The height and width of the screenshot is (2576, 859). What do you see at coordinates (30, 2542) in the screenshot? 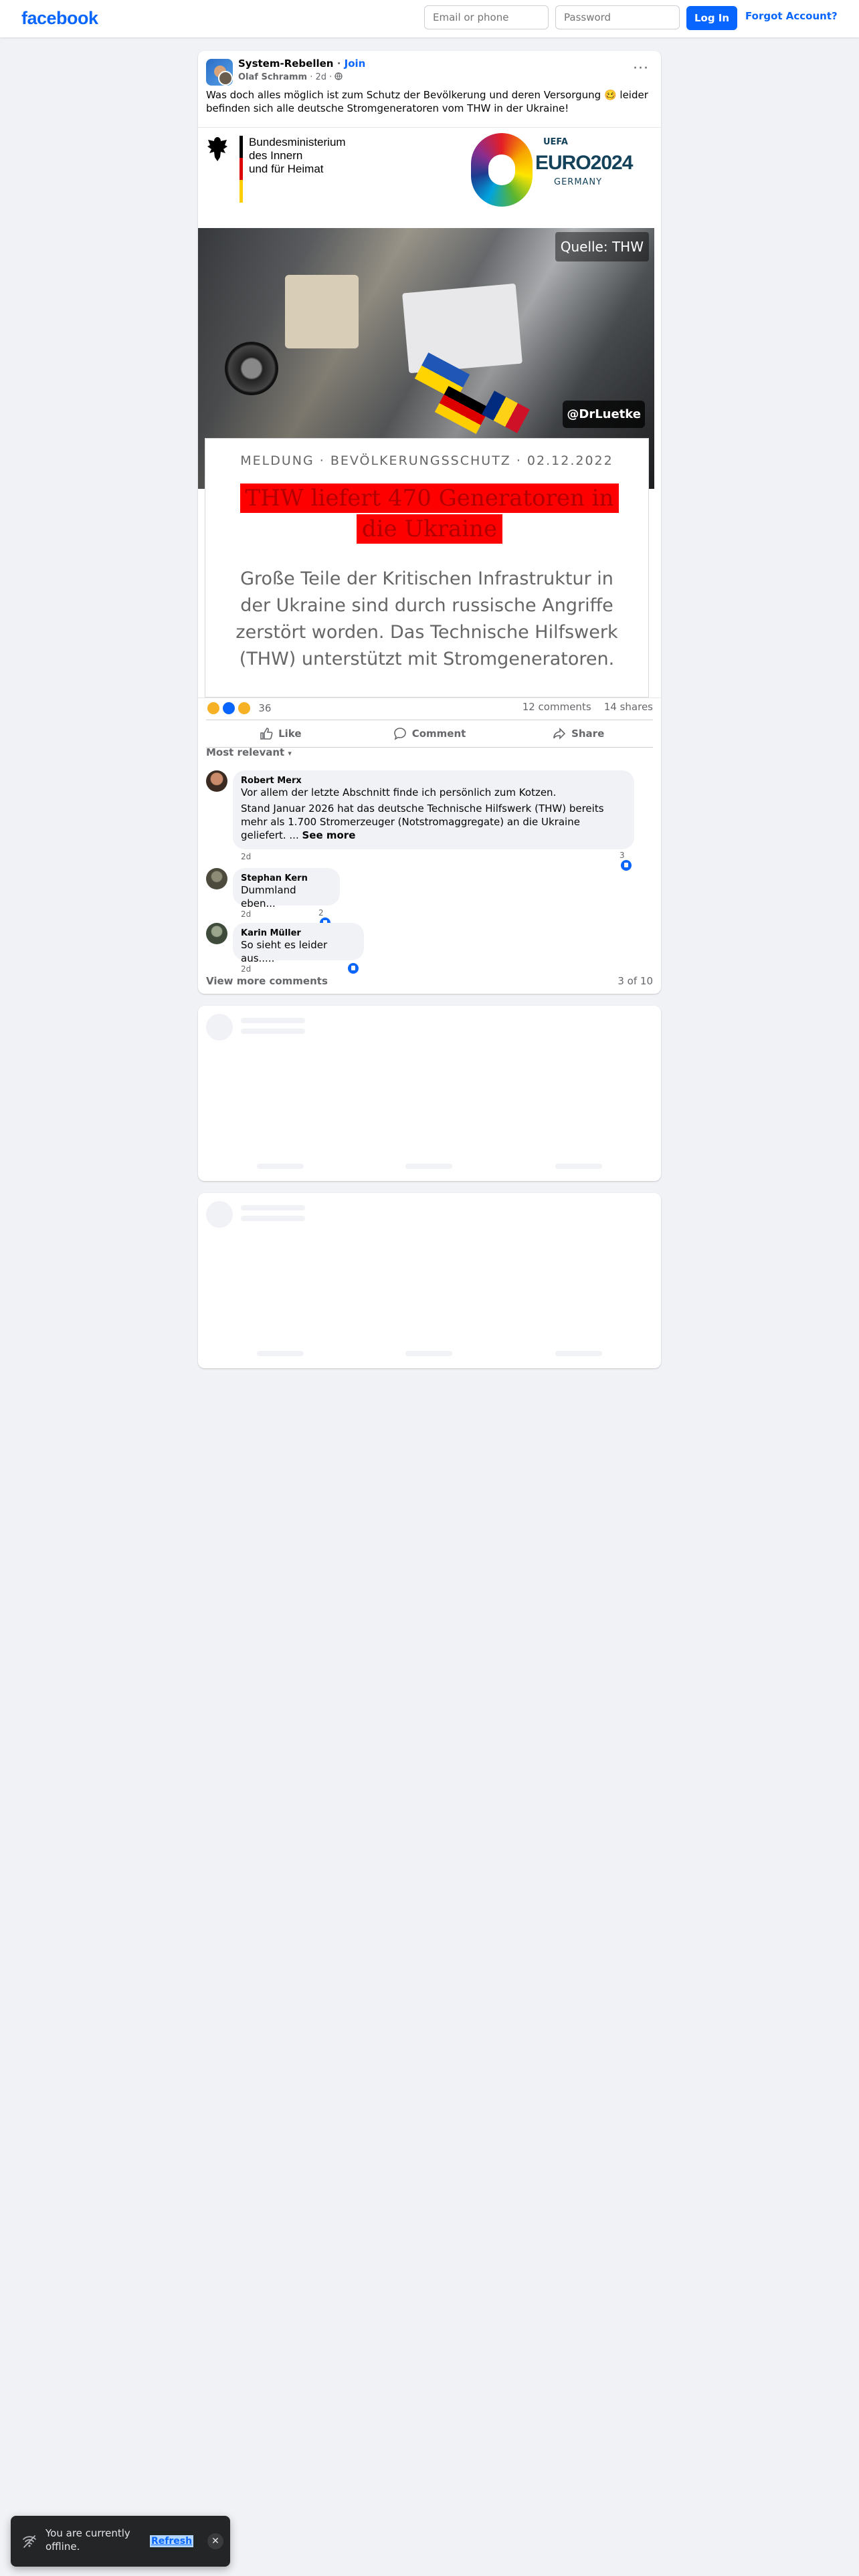
I see `wifi-off-icon` at bounding box center [30, 2542].